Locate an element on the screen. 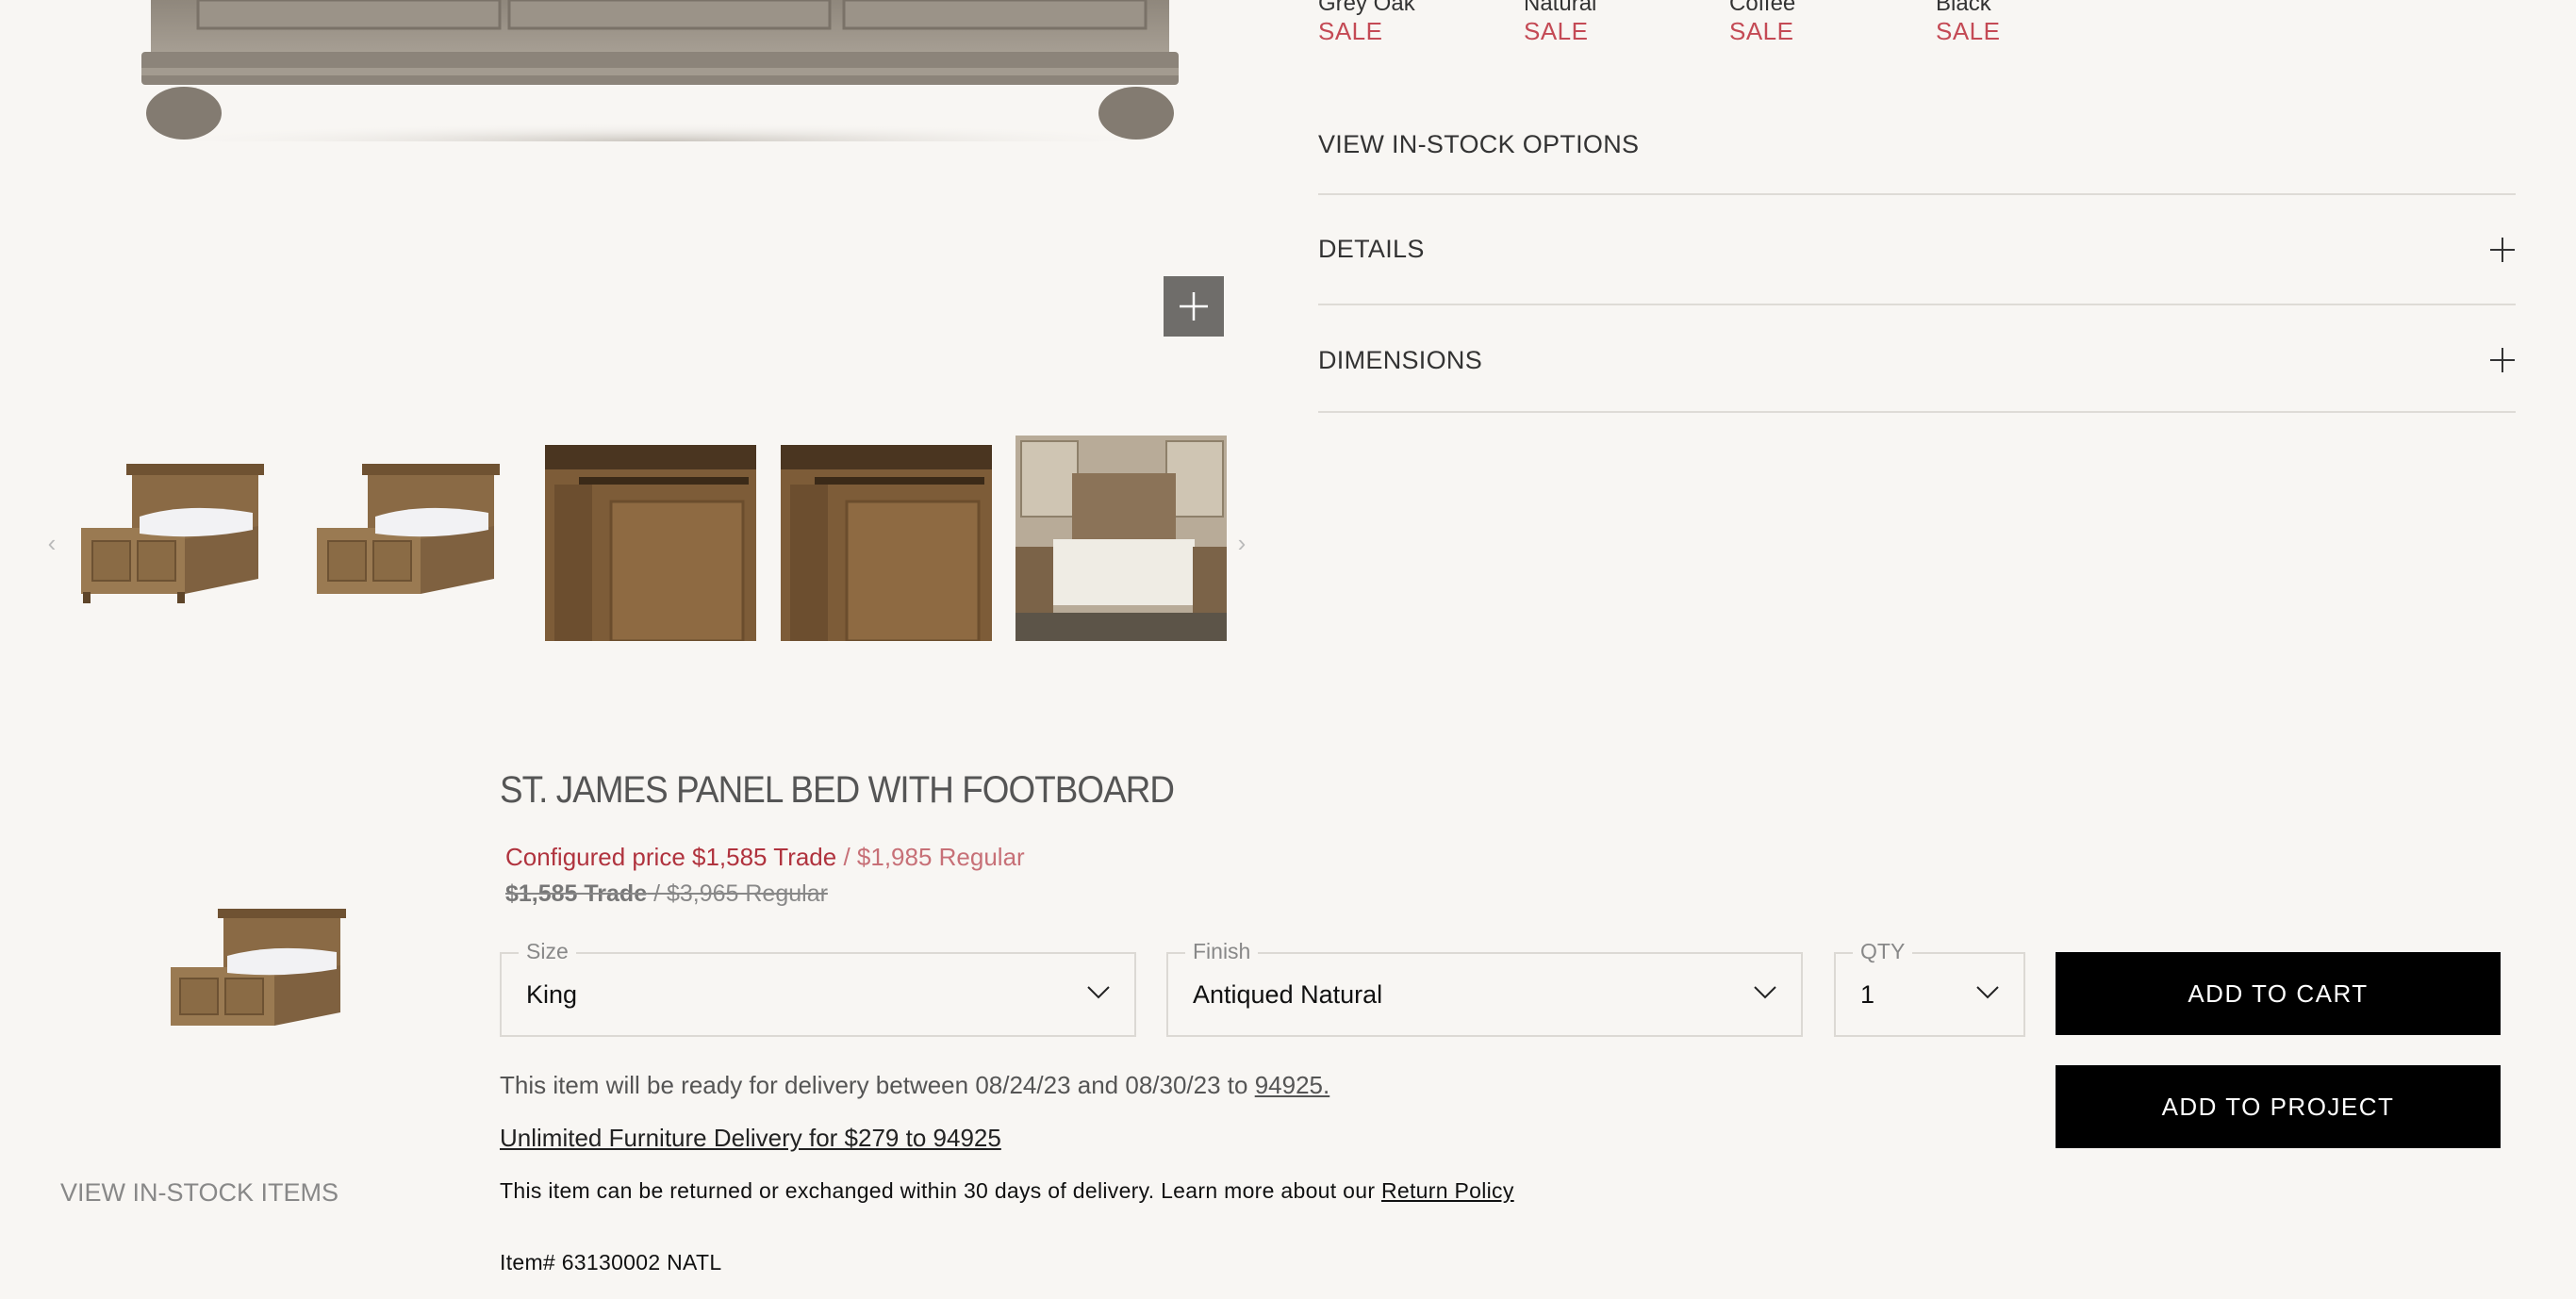 The image size is (2576, 1299). original-price: $1,585 Trade / $3,965 Regular is located at coordinates (666, 894).